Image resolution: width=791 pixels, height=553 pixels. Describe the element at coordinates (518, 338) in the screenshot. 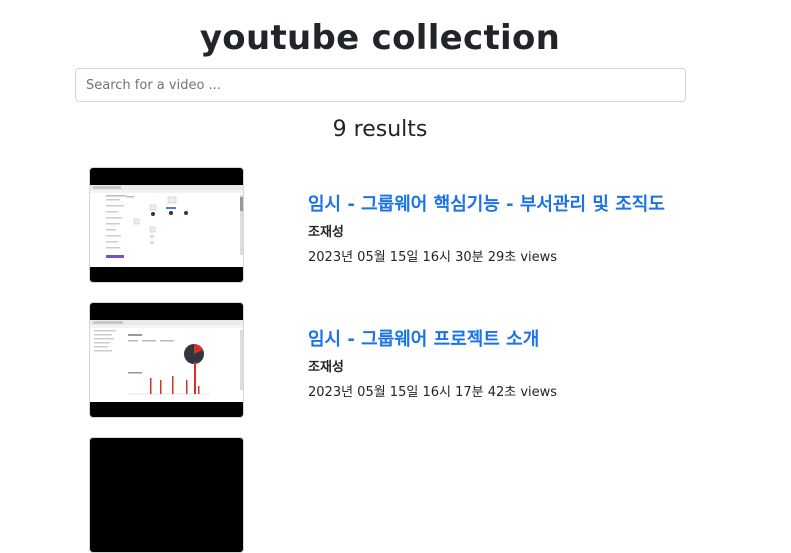

I see `video-title-link: 임시 - 그룹웨어 프로젝트 소개` at that location.